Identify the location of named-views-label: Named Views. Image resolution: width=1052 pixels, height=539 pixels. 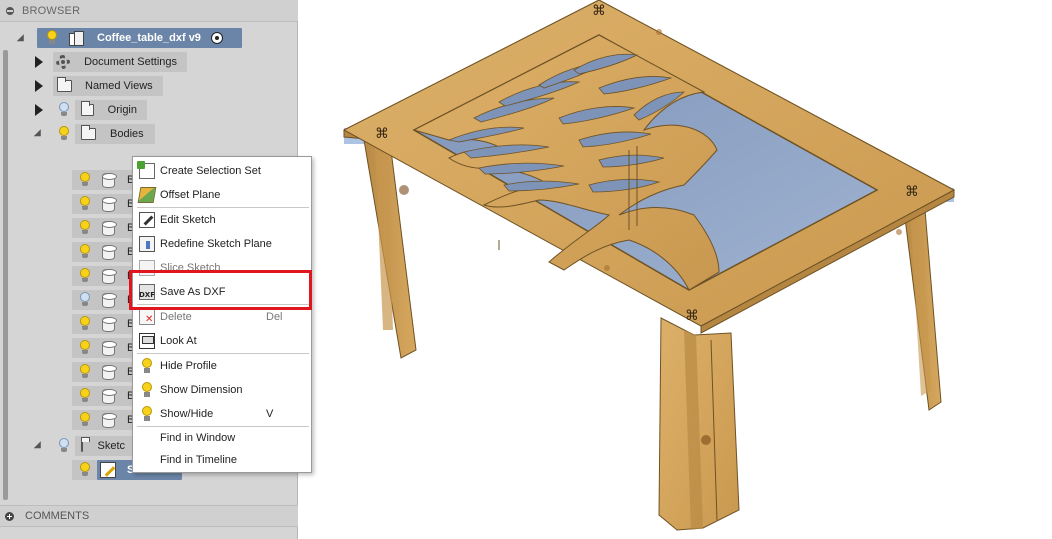
(119, 86).